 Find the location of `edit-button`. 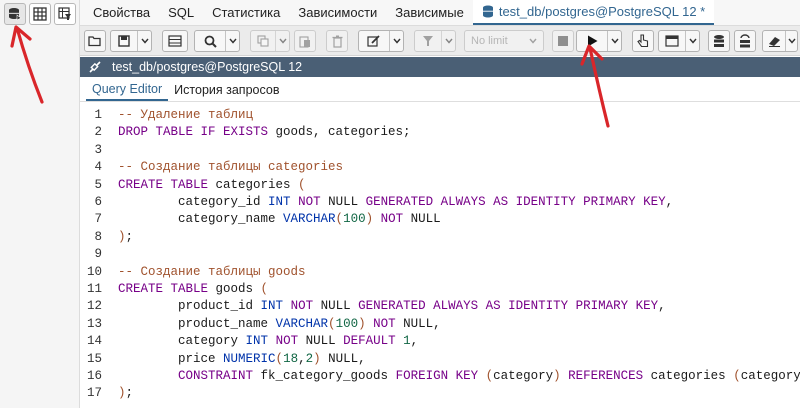

edit-button is located at coordinates (381, 41).